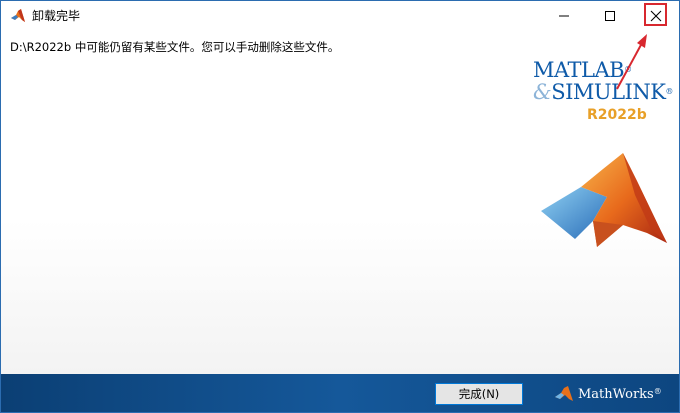  I want to click on window-title: 卸载完毕, so click(56, 16).